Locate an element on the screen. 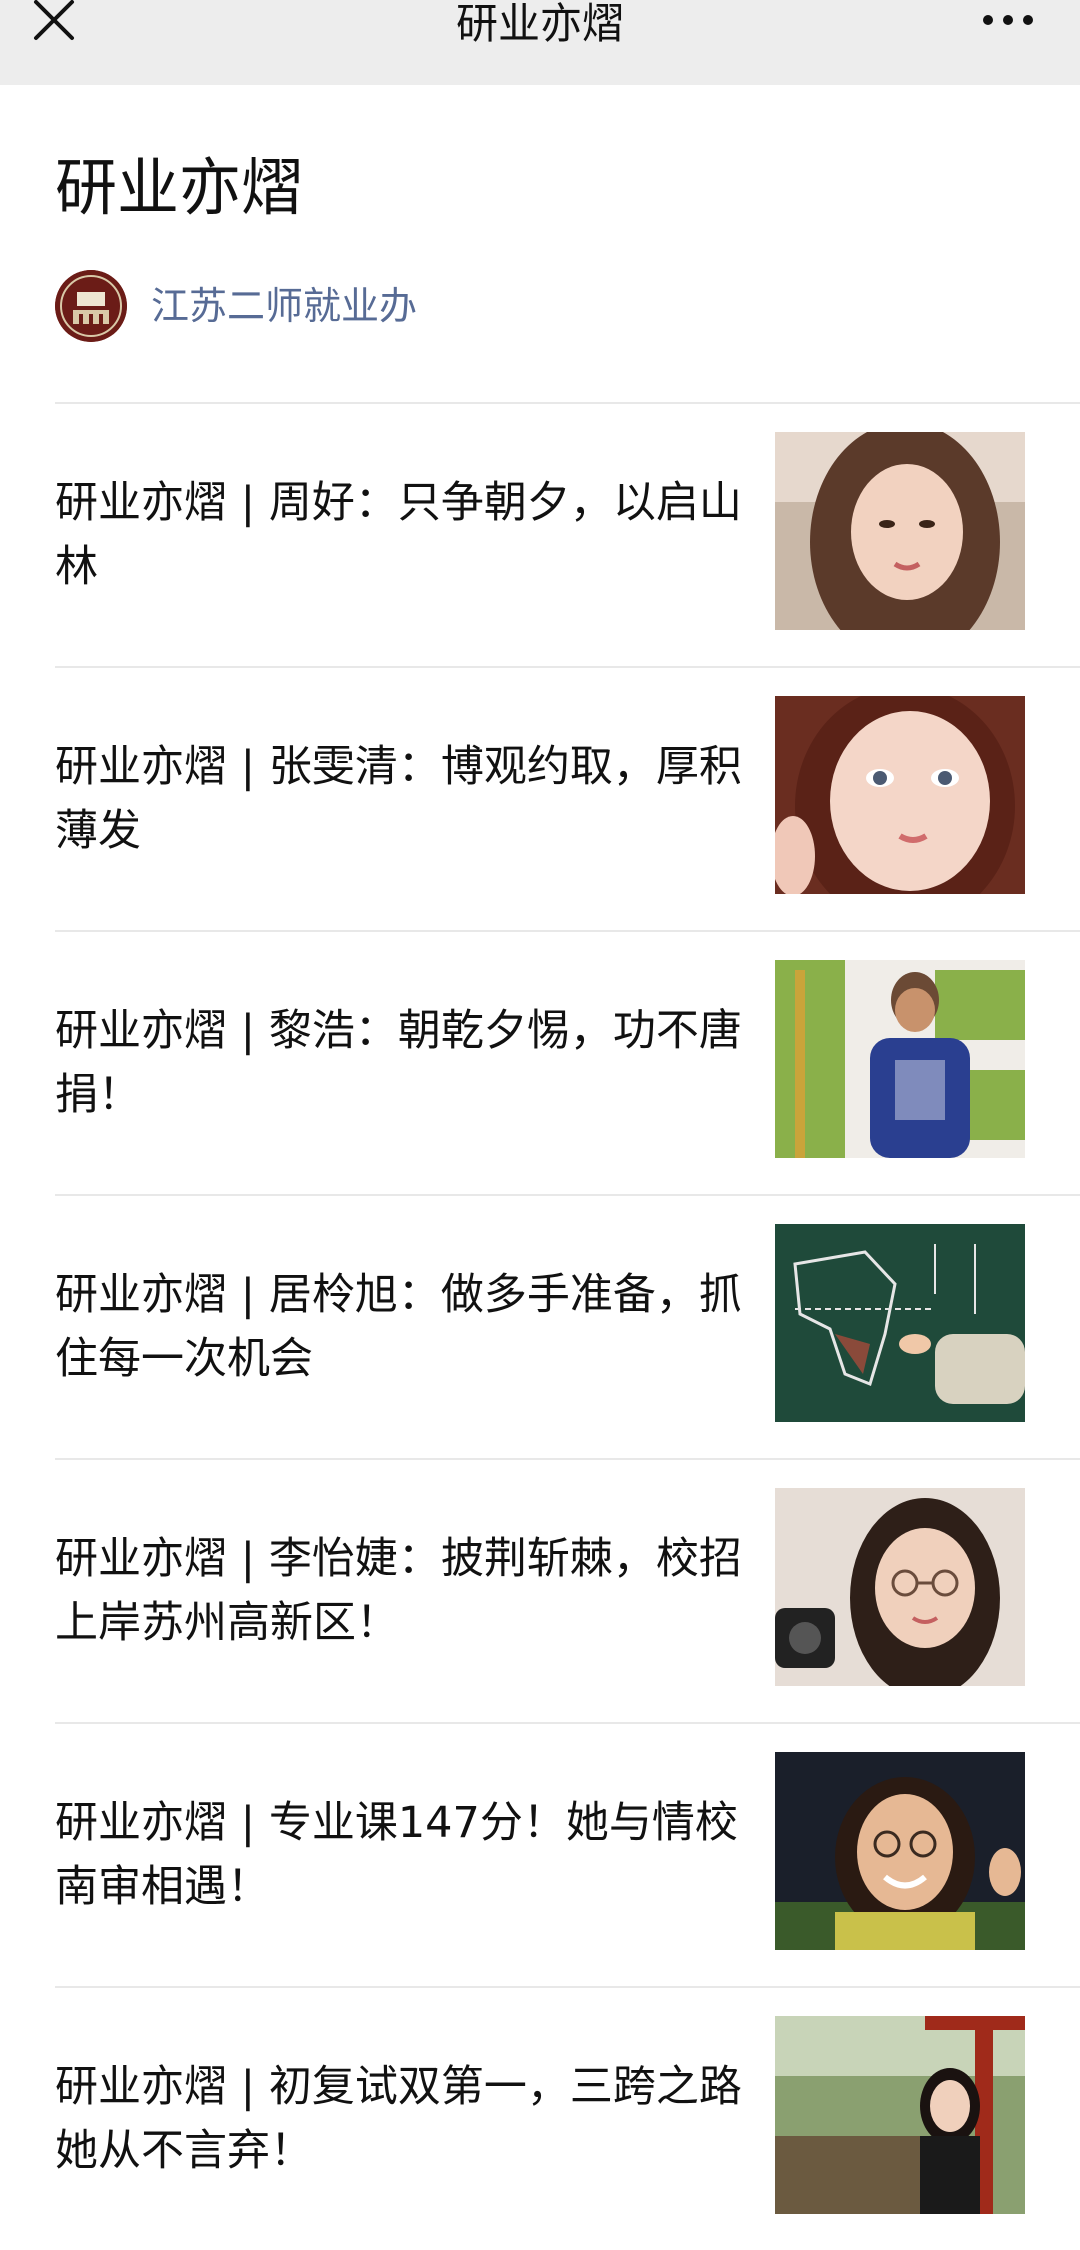 Image resolution: width=1080 pixels, height=2250 pixels. article-title: 研业亦熠 | 初复试双第一，三跨之路她从不言弃！ is located at coordinates (398, 2119).